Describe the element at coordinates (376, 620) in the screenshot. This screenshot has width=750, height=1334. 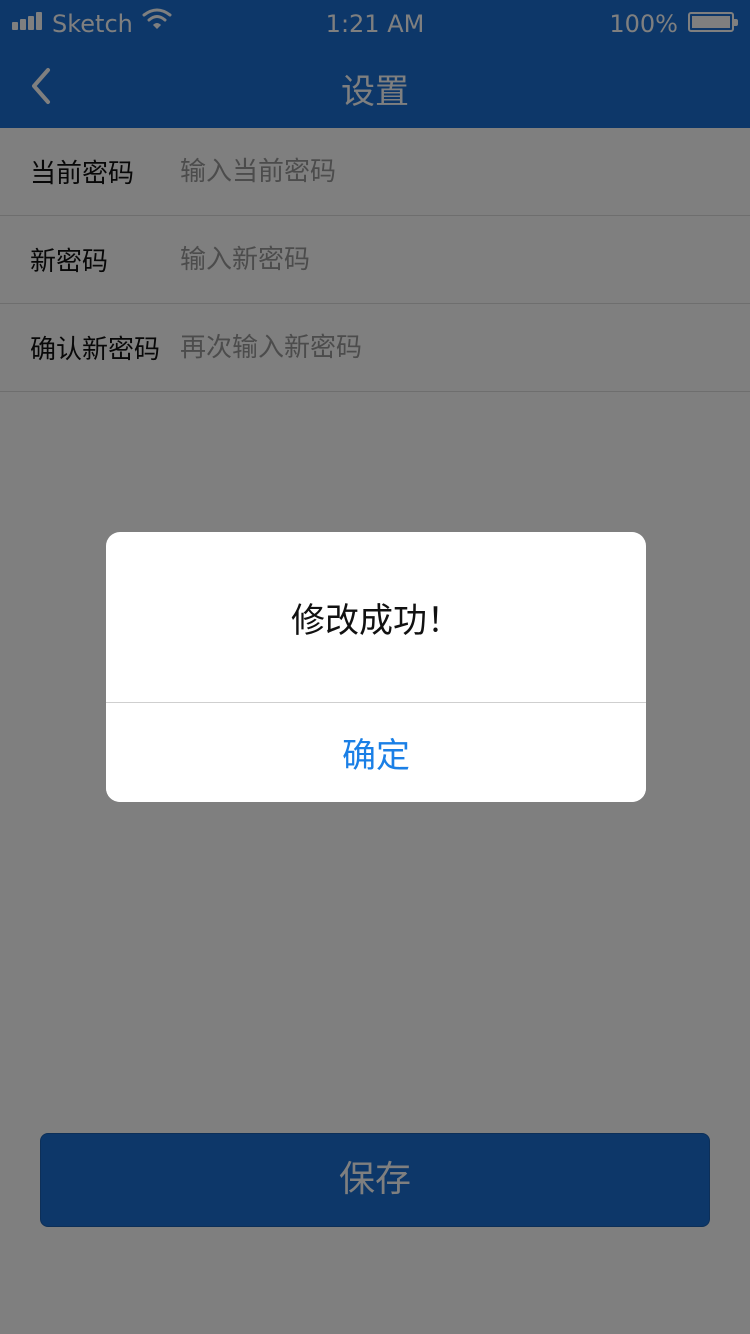
I see `dialog-message: 修改成功！` at that location.